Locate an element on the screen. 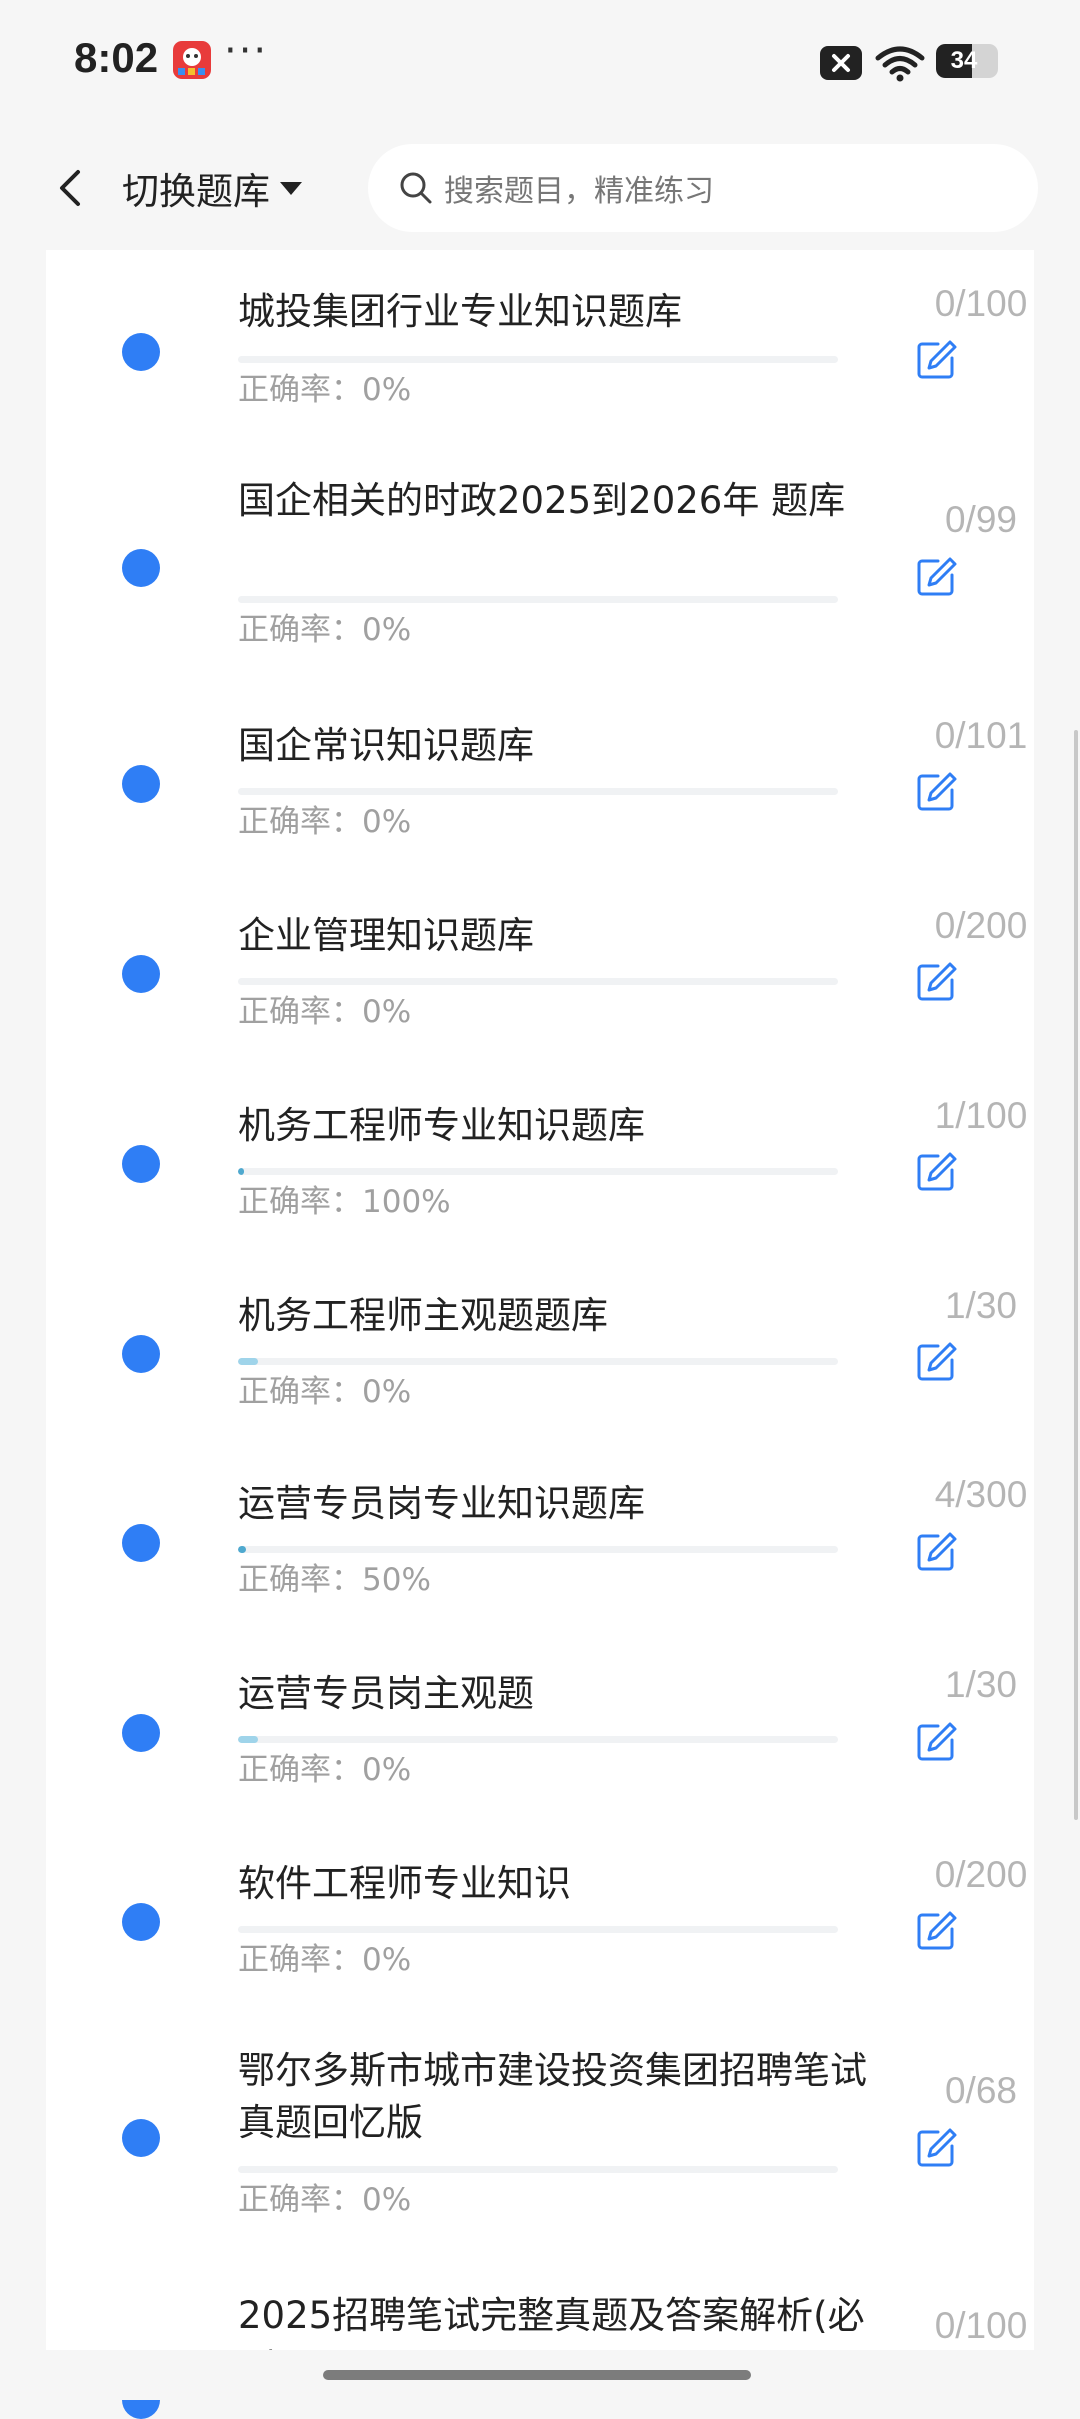 The height and width of the screenshot is (2419, 1080). progress-count: 0/99 is located at coordinates (980, 519).